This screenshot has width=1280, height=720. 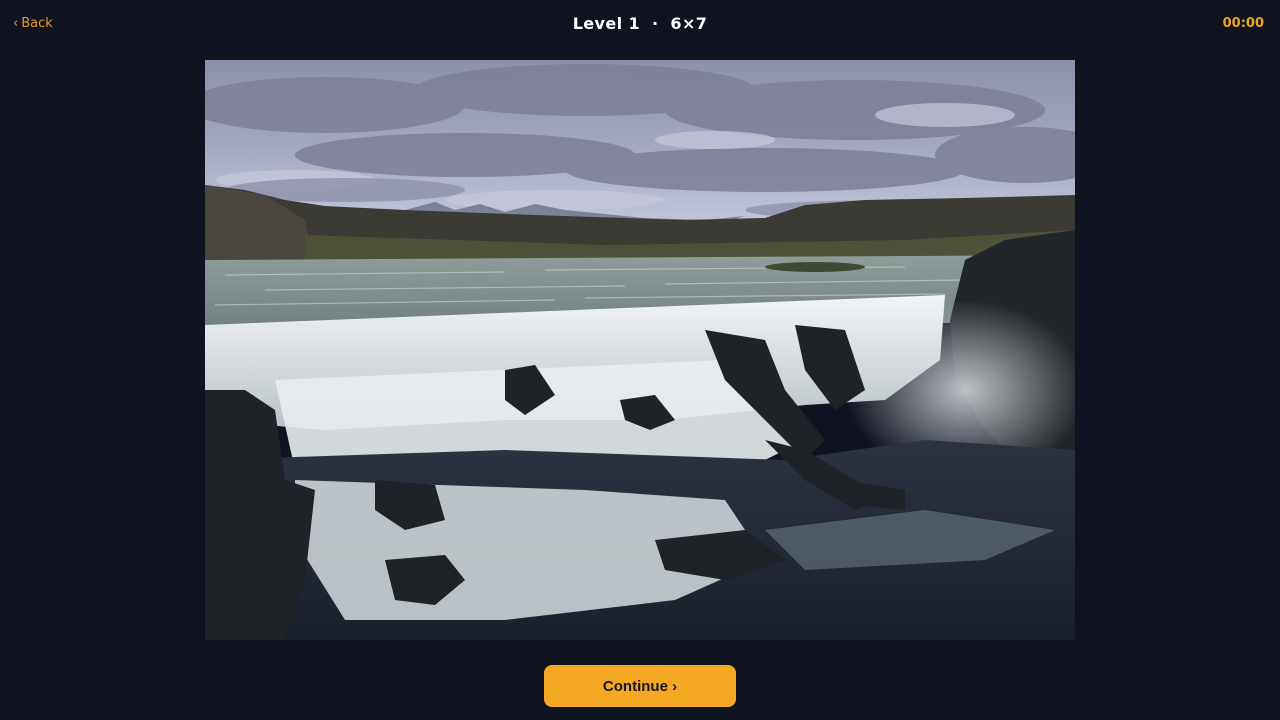 What do you see at coordinates (606, 23) in the screenshot?
I see `level-label: Level 1` at bounding box center [606, 23].